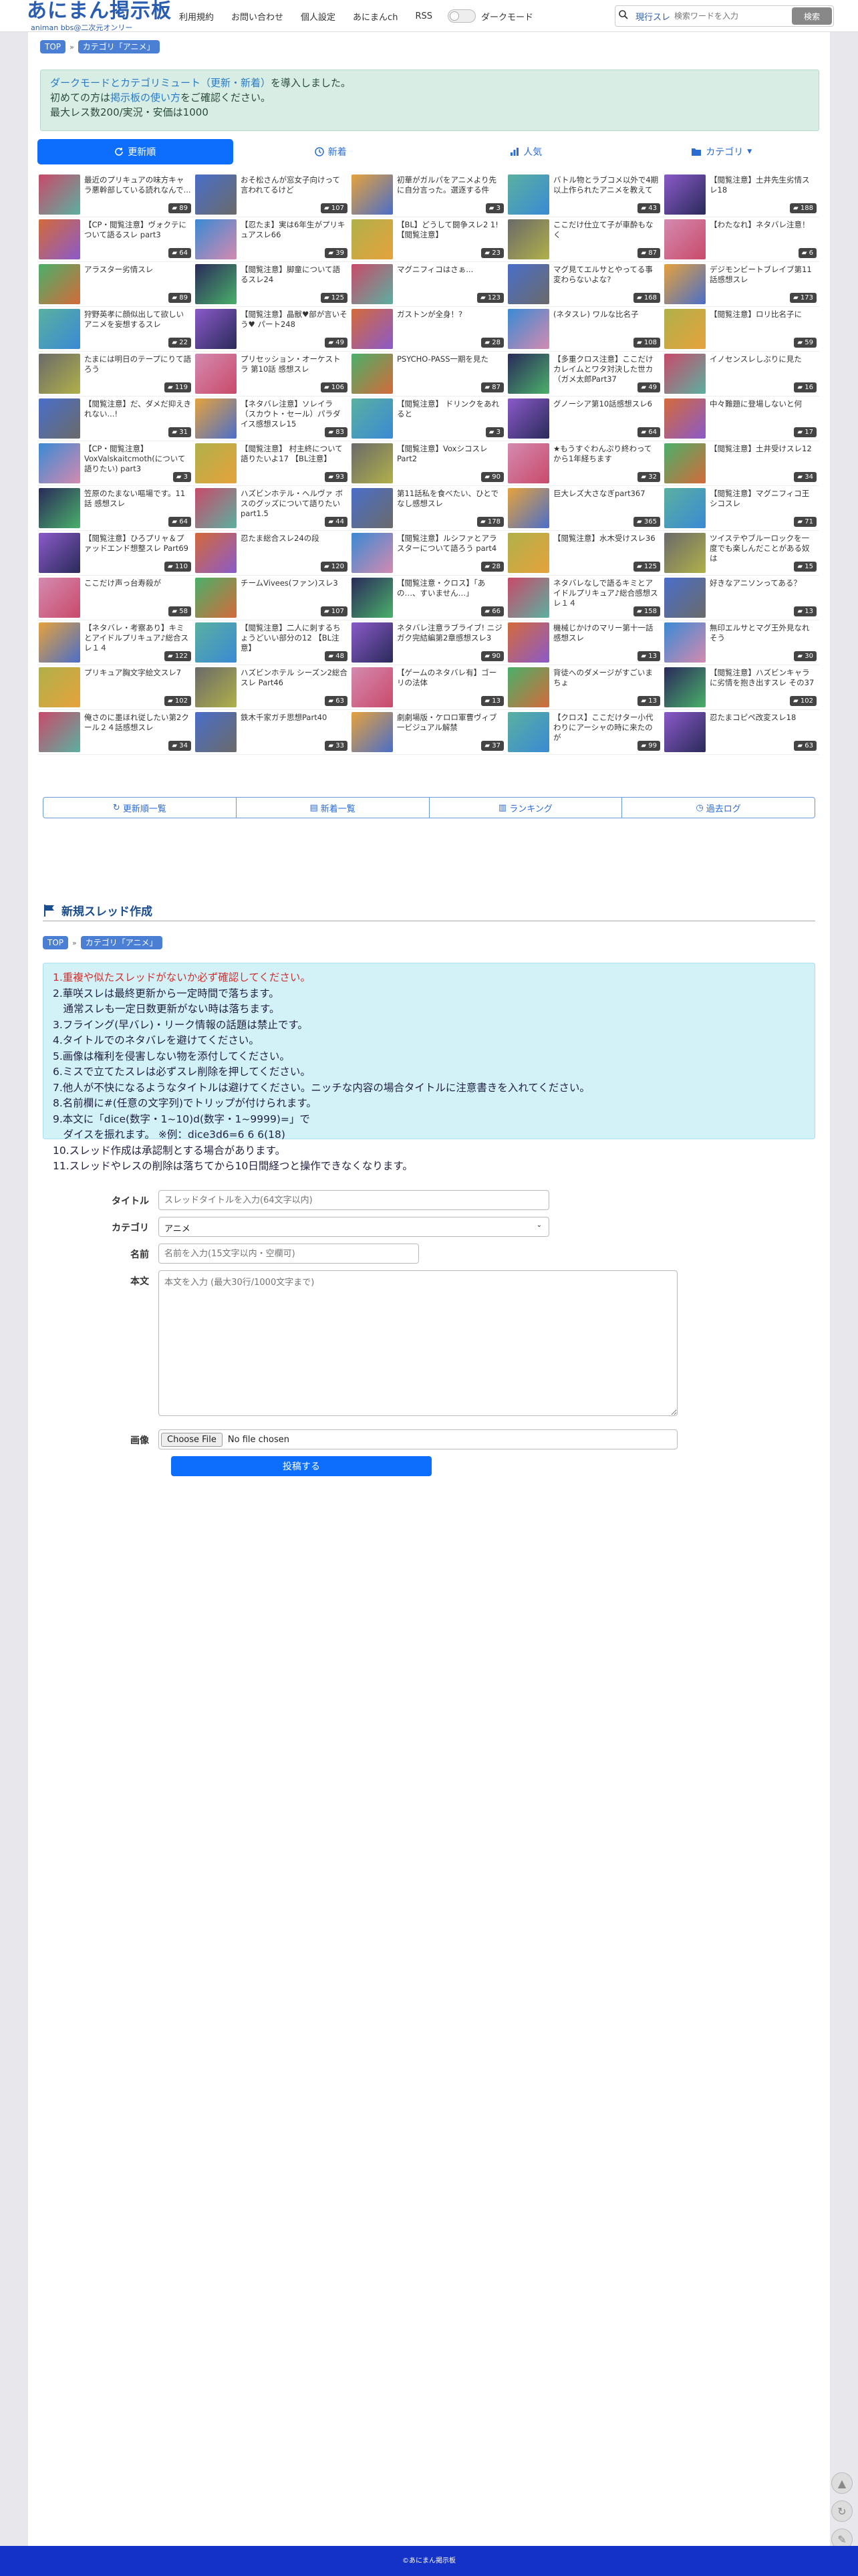 This screenshot has height=2576, width=858. Describe the element at coordinates (450, 235) in the screenshot. I see `thread-title: 【BL】どうして闘争スレ2 1!【閲覧注意】` at that location.